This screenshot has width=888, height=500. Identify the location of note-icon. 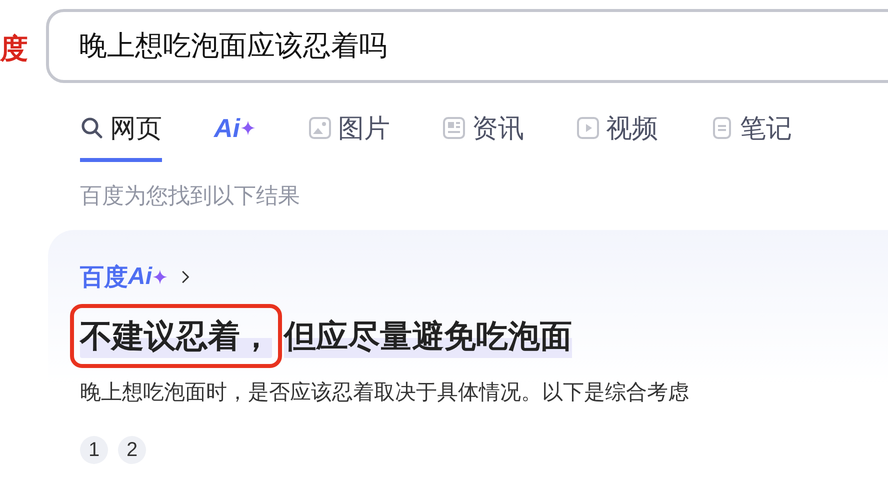
(722, 128).